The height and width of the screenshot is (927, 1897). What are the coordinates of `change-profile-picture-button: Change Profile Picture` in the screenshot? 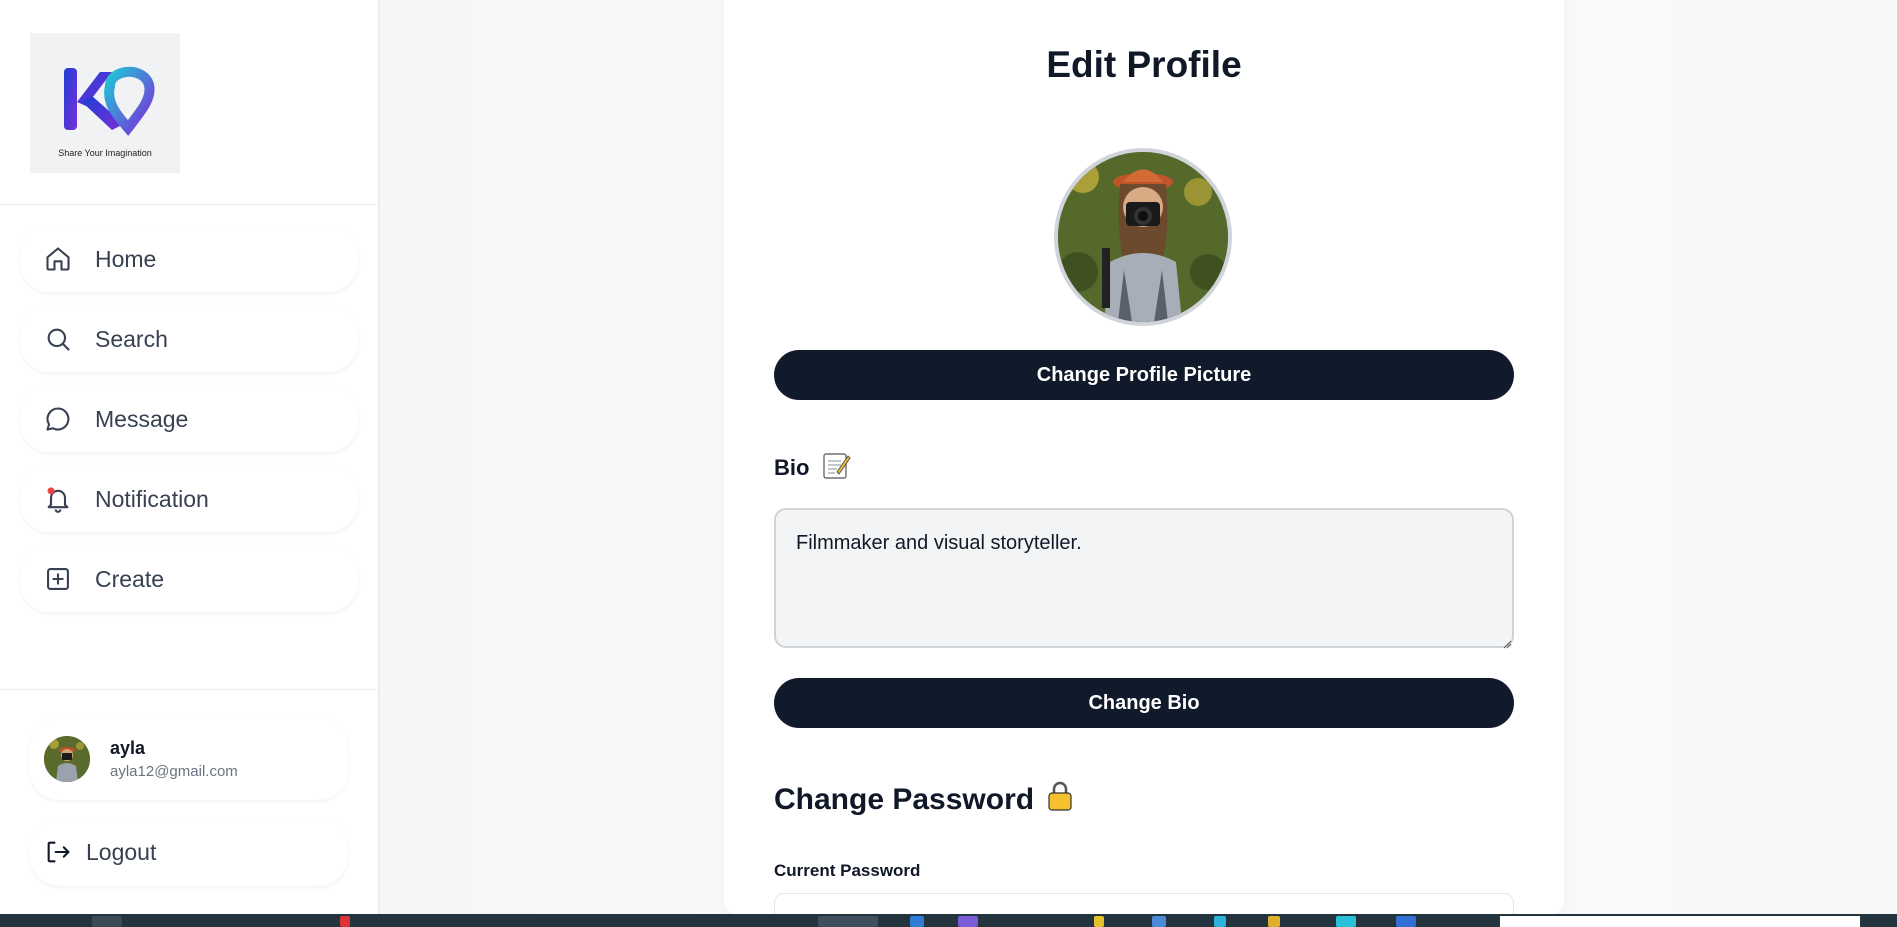 It's located at (1144, 375).